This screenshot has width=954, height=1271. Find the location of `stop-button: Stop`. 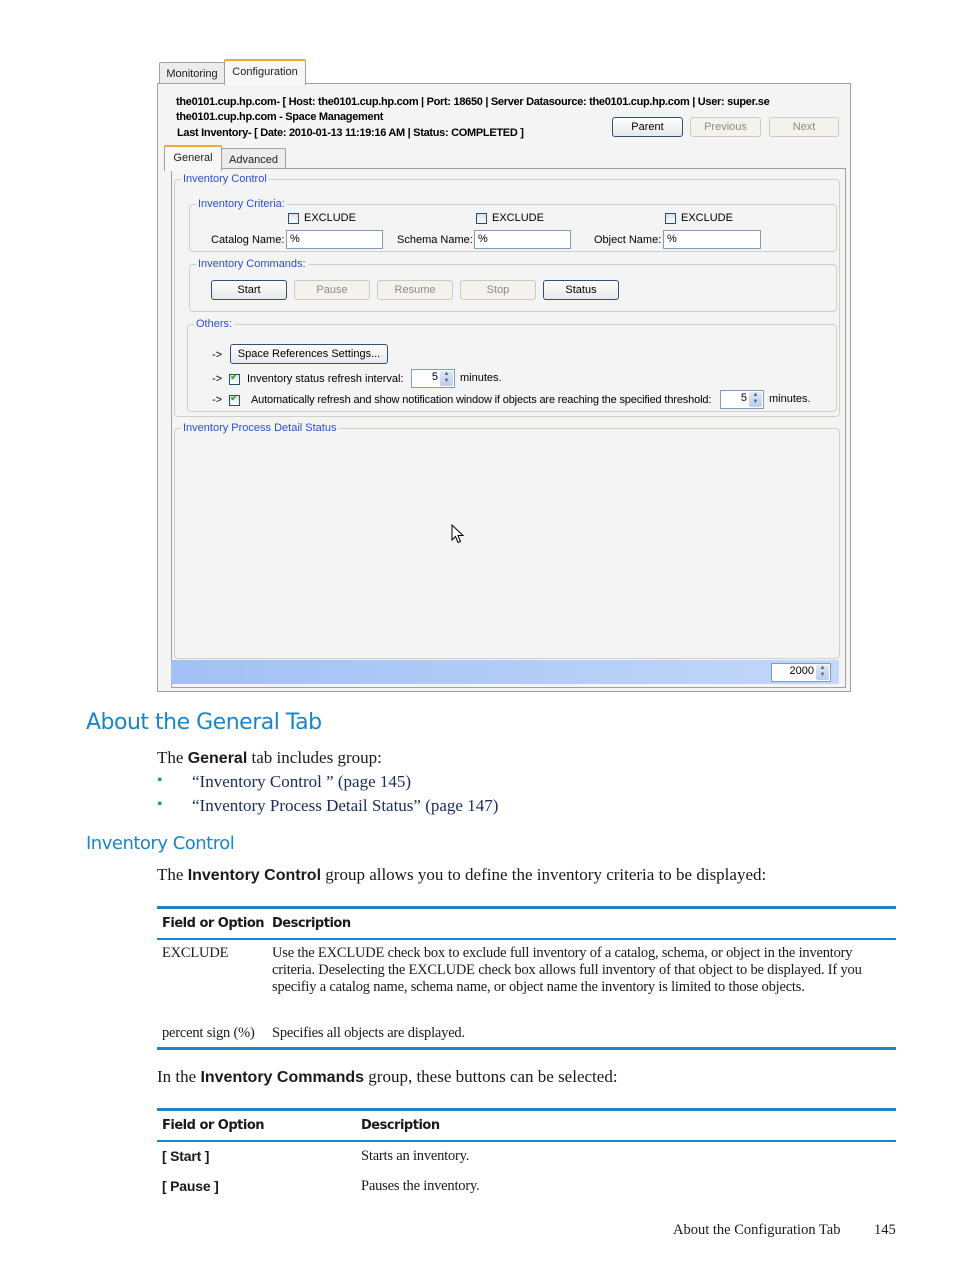

stop-button: Stop is located at coordinates (498, 290).